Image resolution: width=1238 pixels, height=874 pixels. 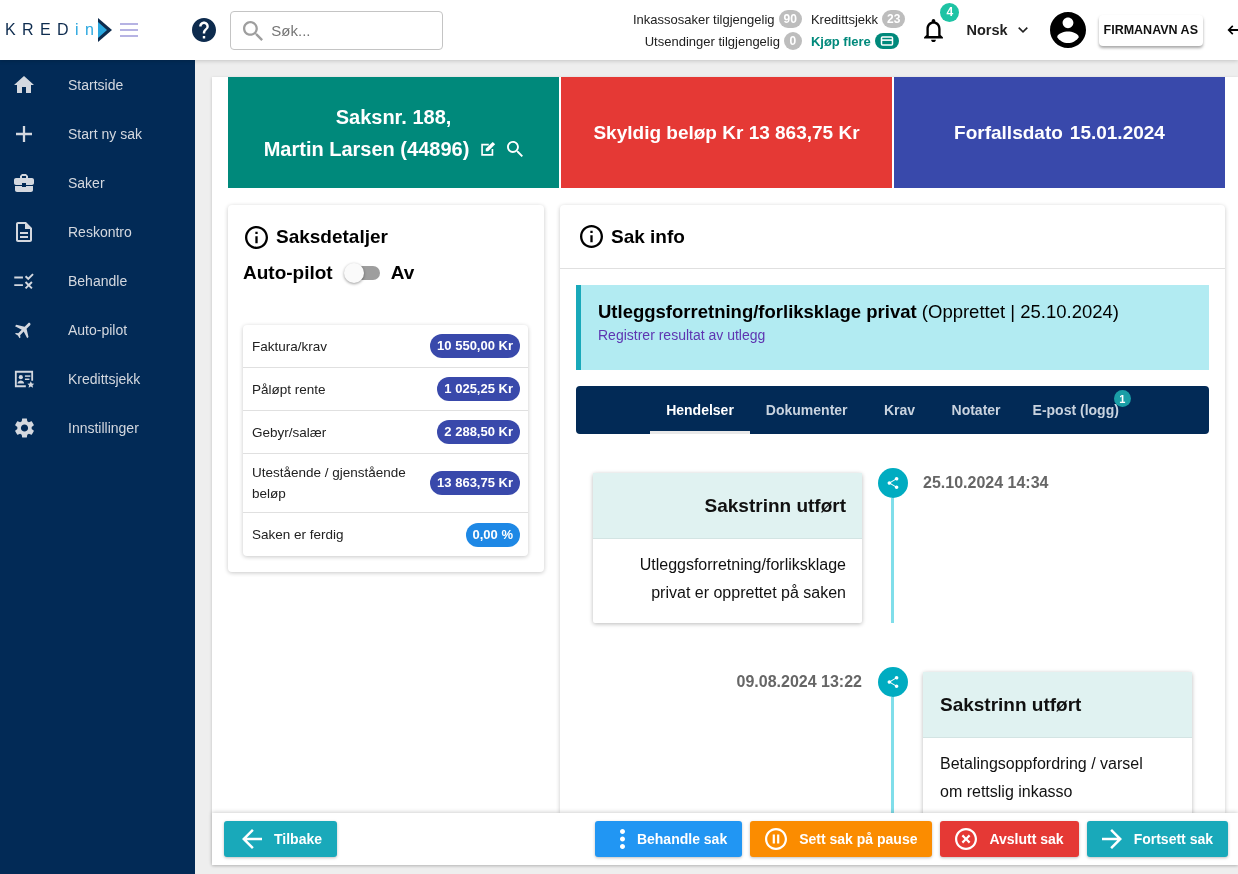 What do you see at coordinates (290, 346) in the screenshot?
I see `row-label: Faktura/krav` at bounding box center [290, 346].